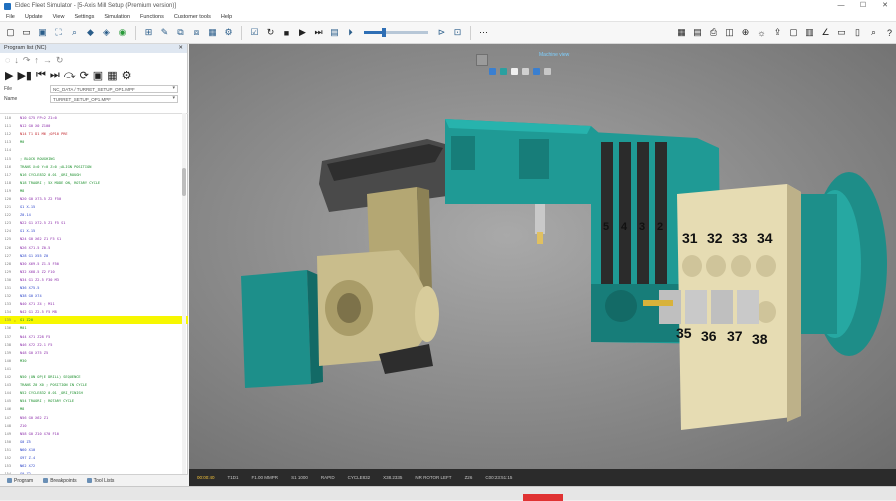 The image size is (896, 501). Describe the element at coordinates (94, 385) in the screenshot. I see `code-line: 143 TRANS Z0 X0 ; POSITION IN CYCLE` at that location.